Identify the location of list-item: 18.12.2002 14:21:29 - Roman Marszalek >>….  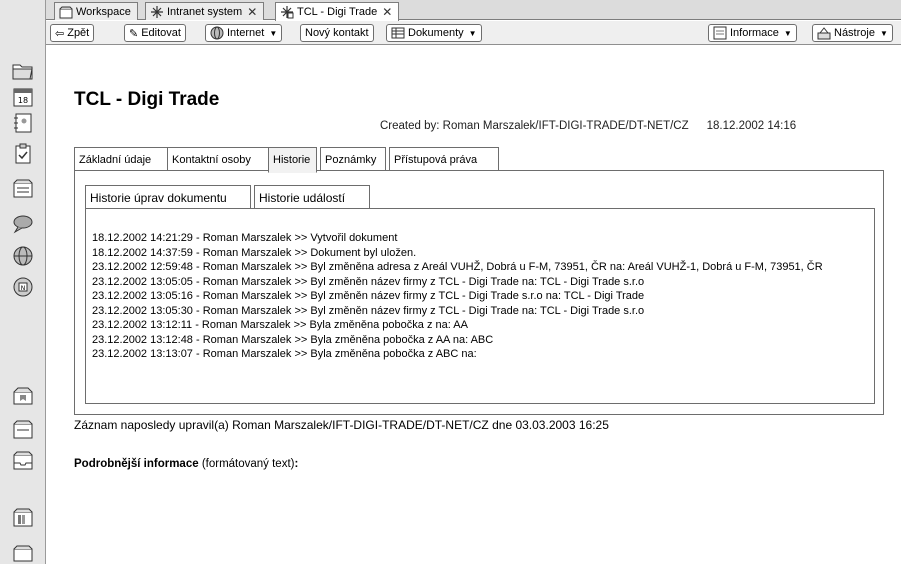
(481, 238).